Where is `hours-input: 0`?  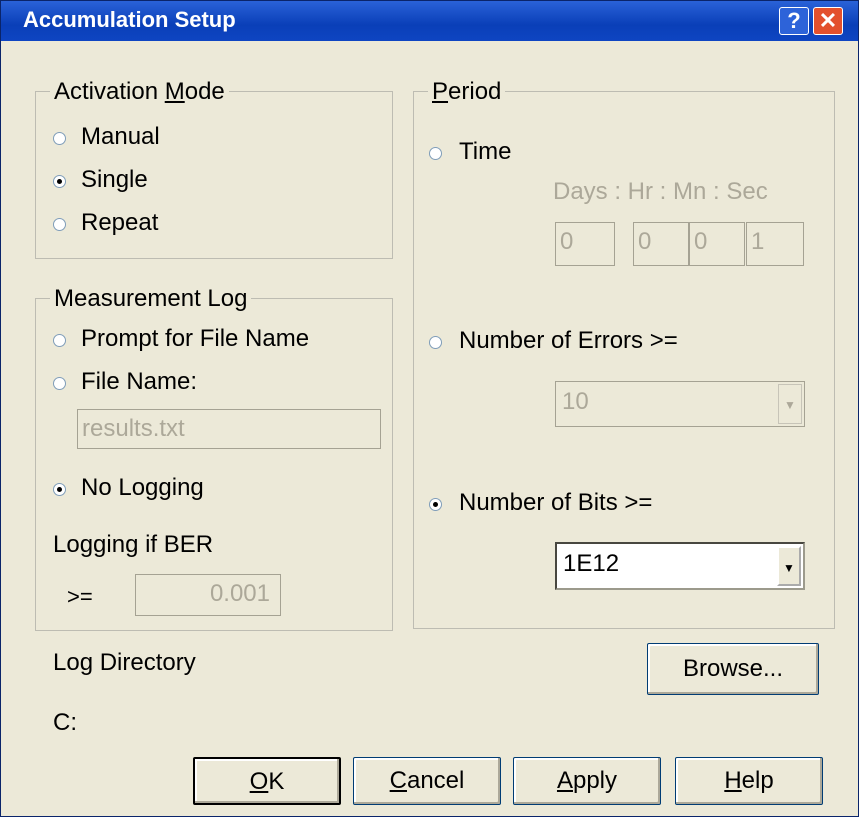
hours-input: 0 is located at coordinates (661, 244).